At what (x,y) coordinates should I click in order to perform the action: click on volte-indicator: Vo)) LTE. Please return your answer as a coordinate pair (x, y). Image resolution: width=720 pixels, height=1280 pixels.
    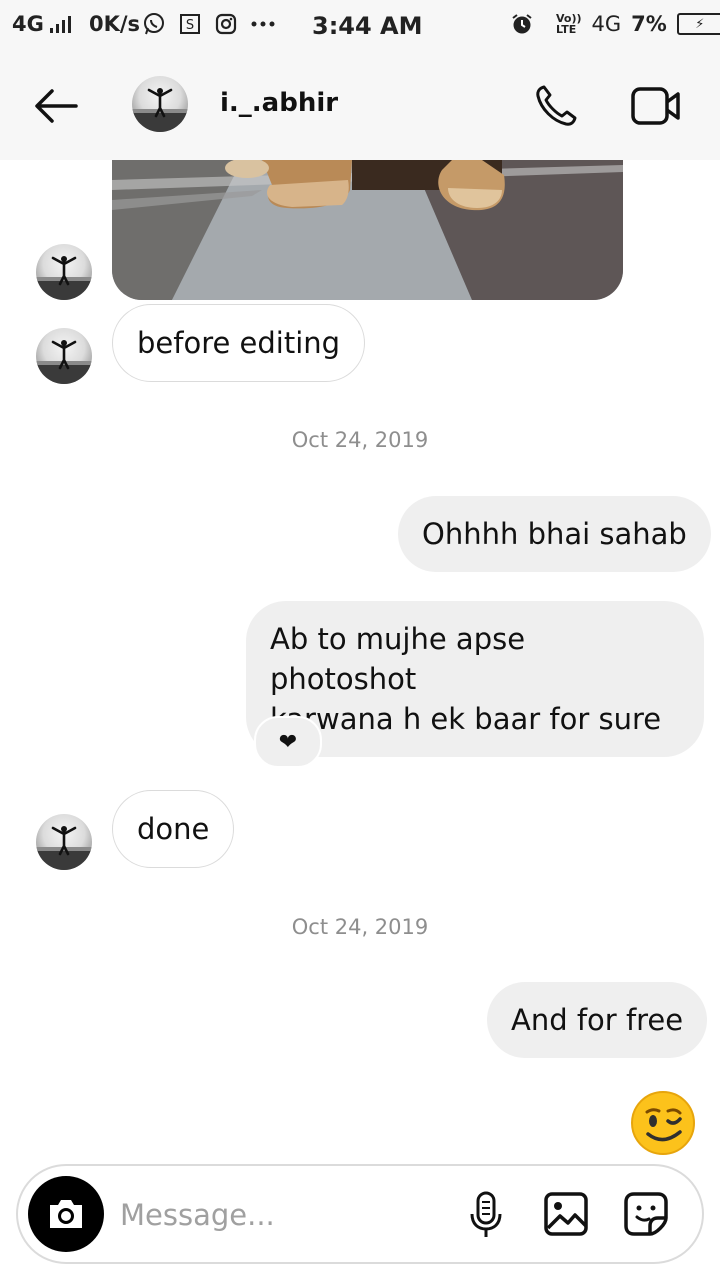
    Looking at the image, I should click on (569, 24).